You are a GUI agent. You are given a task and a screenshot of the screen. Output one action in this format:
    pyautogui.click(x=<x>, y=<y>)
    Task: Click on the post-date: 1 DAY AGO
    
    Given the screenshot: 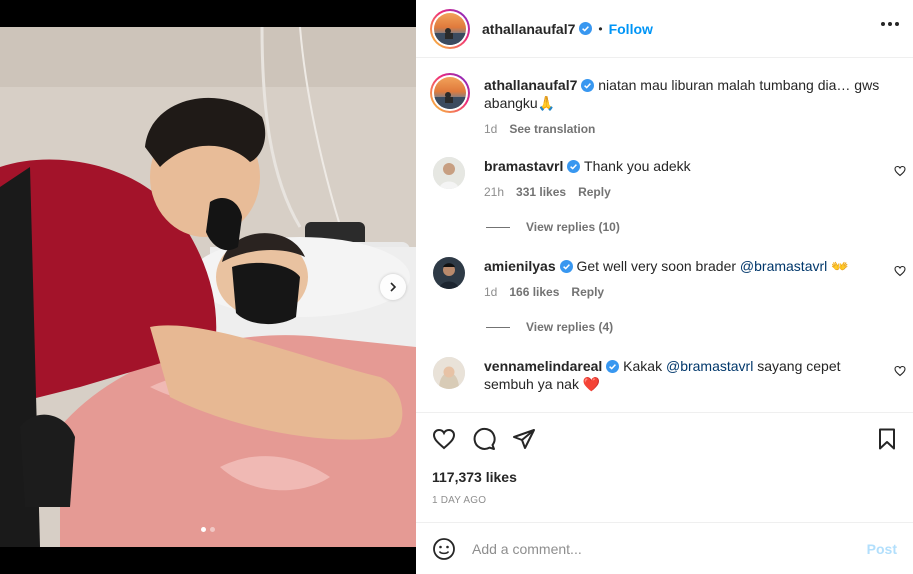 What is the action you would take?
    pyautogui.click(x=459, y=500)
    